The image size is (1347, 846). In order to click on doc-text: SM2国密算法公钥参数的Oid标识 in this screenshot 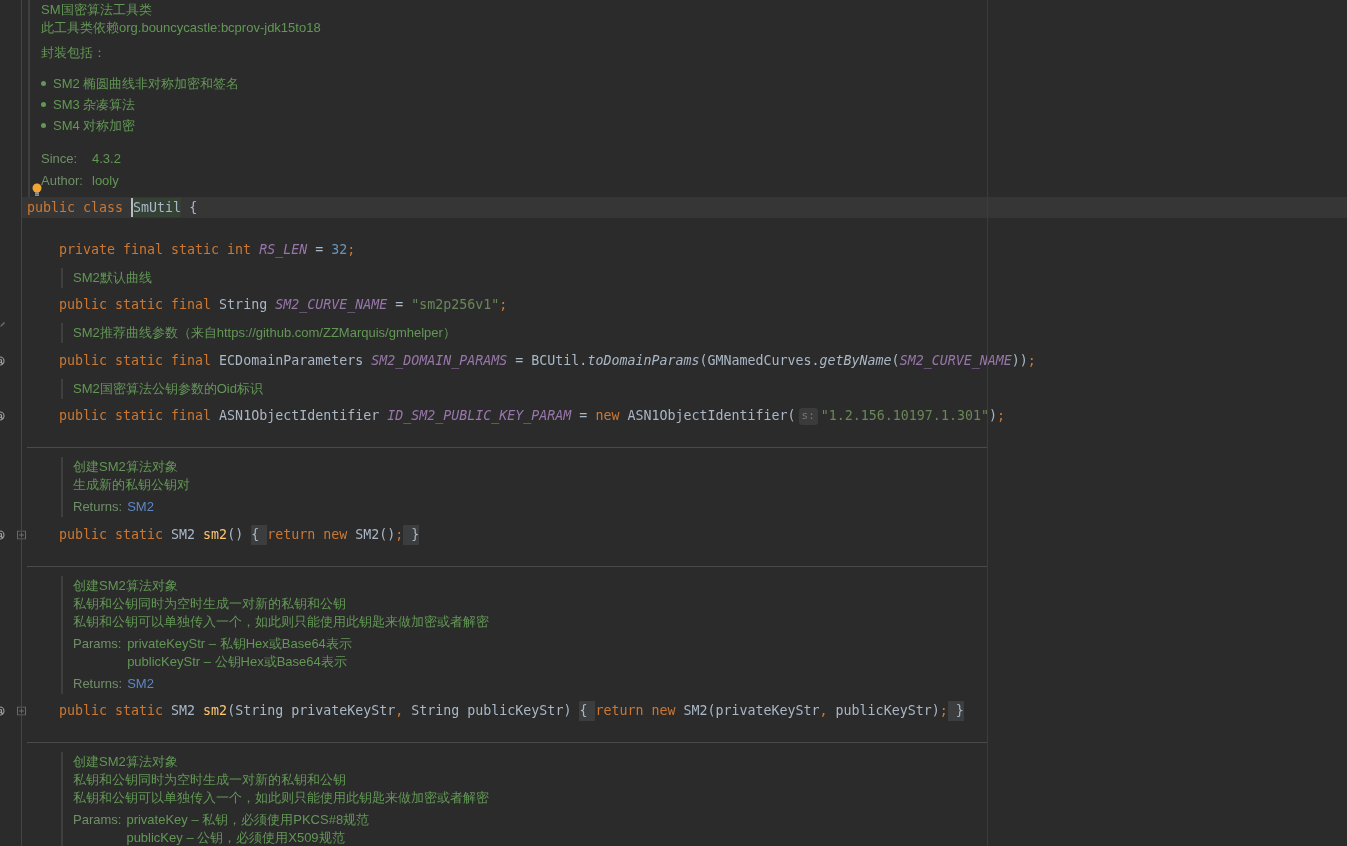, I will do `click(168, 388)`.